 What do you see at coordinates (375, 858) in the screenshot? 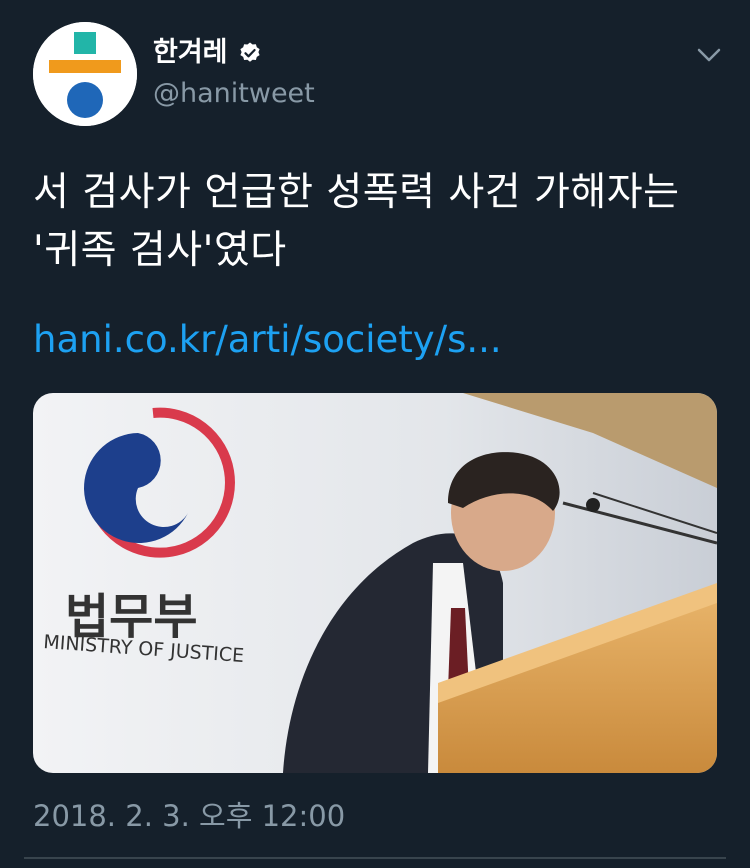
I see `divider` at bounding box center [375, 858].